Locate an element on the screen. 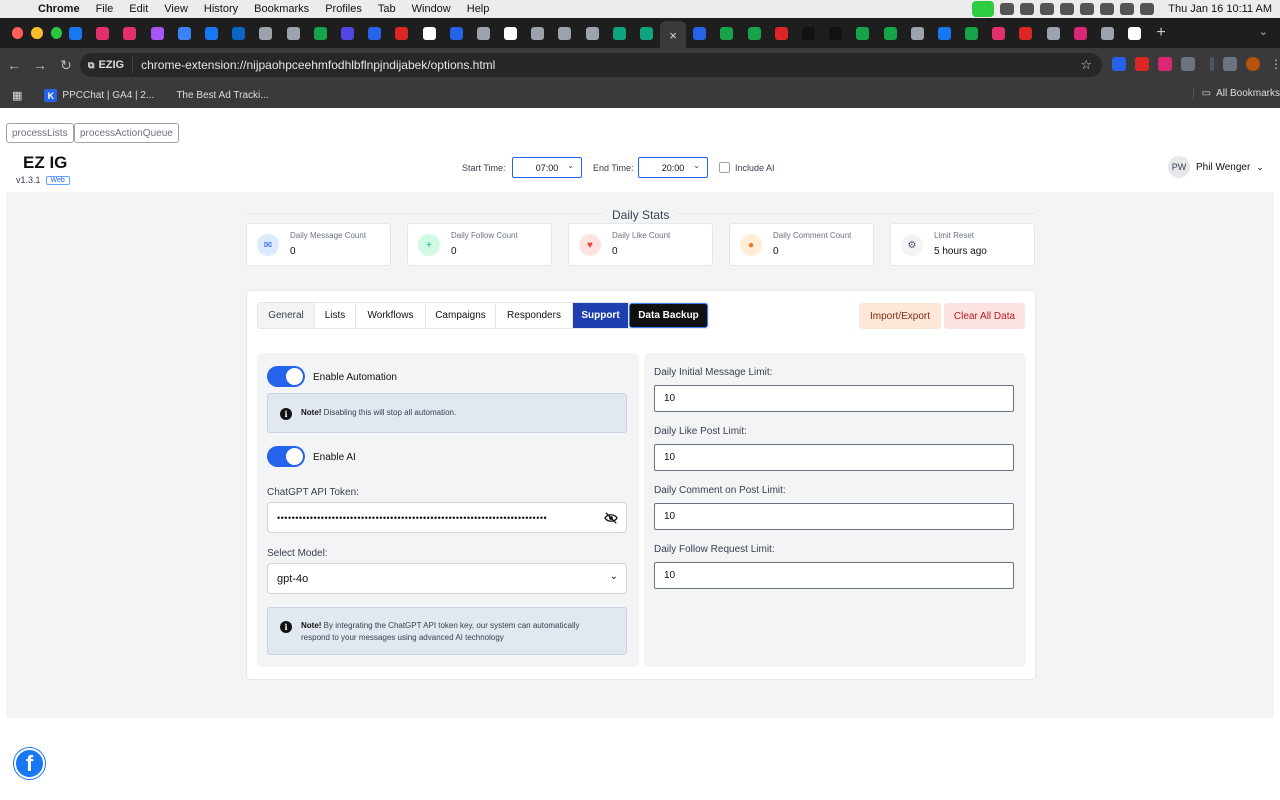  menu-file: File is located at coordinates (105, 9).